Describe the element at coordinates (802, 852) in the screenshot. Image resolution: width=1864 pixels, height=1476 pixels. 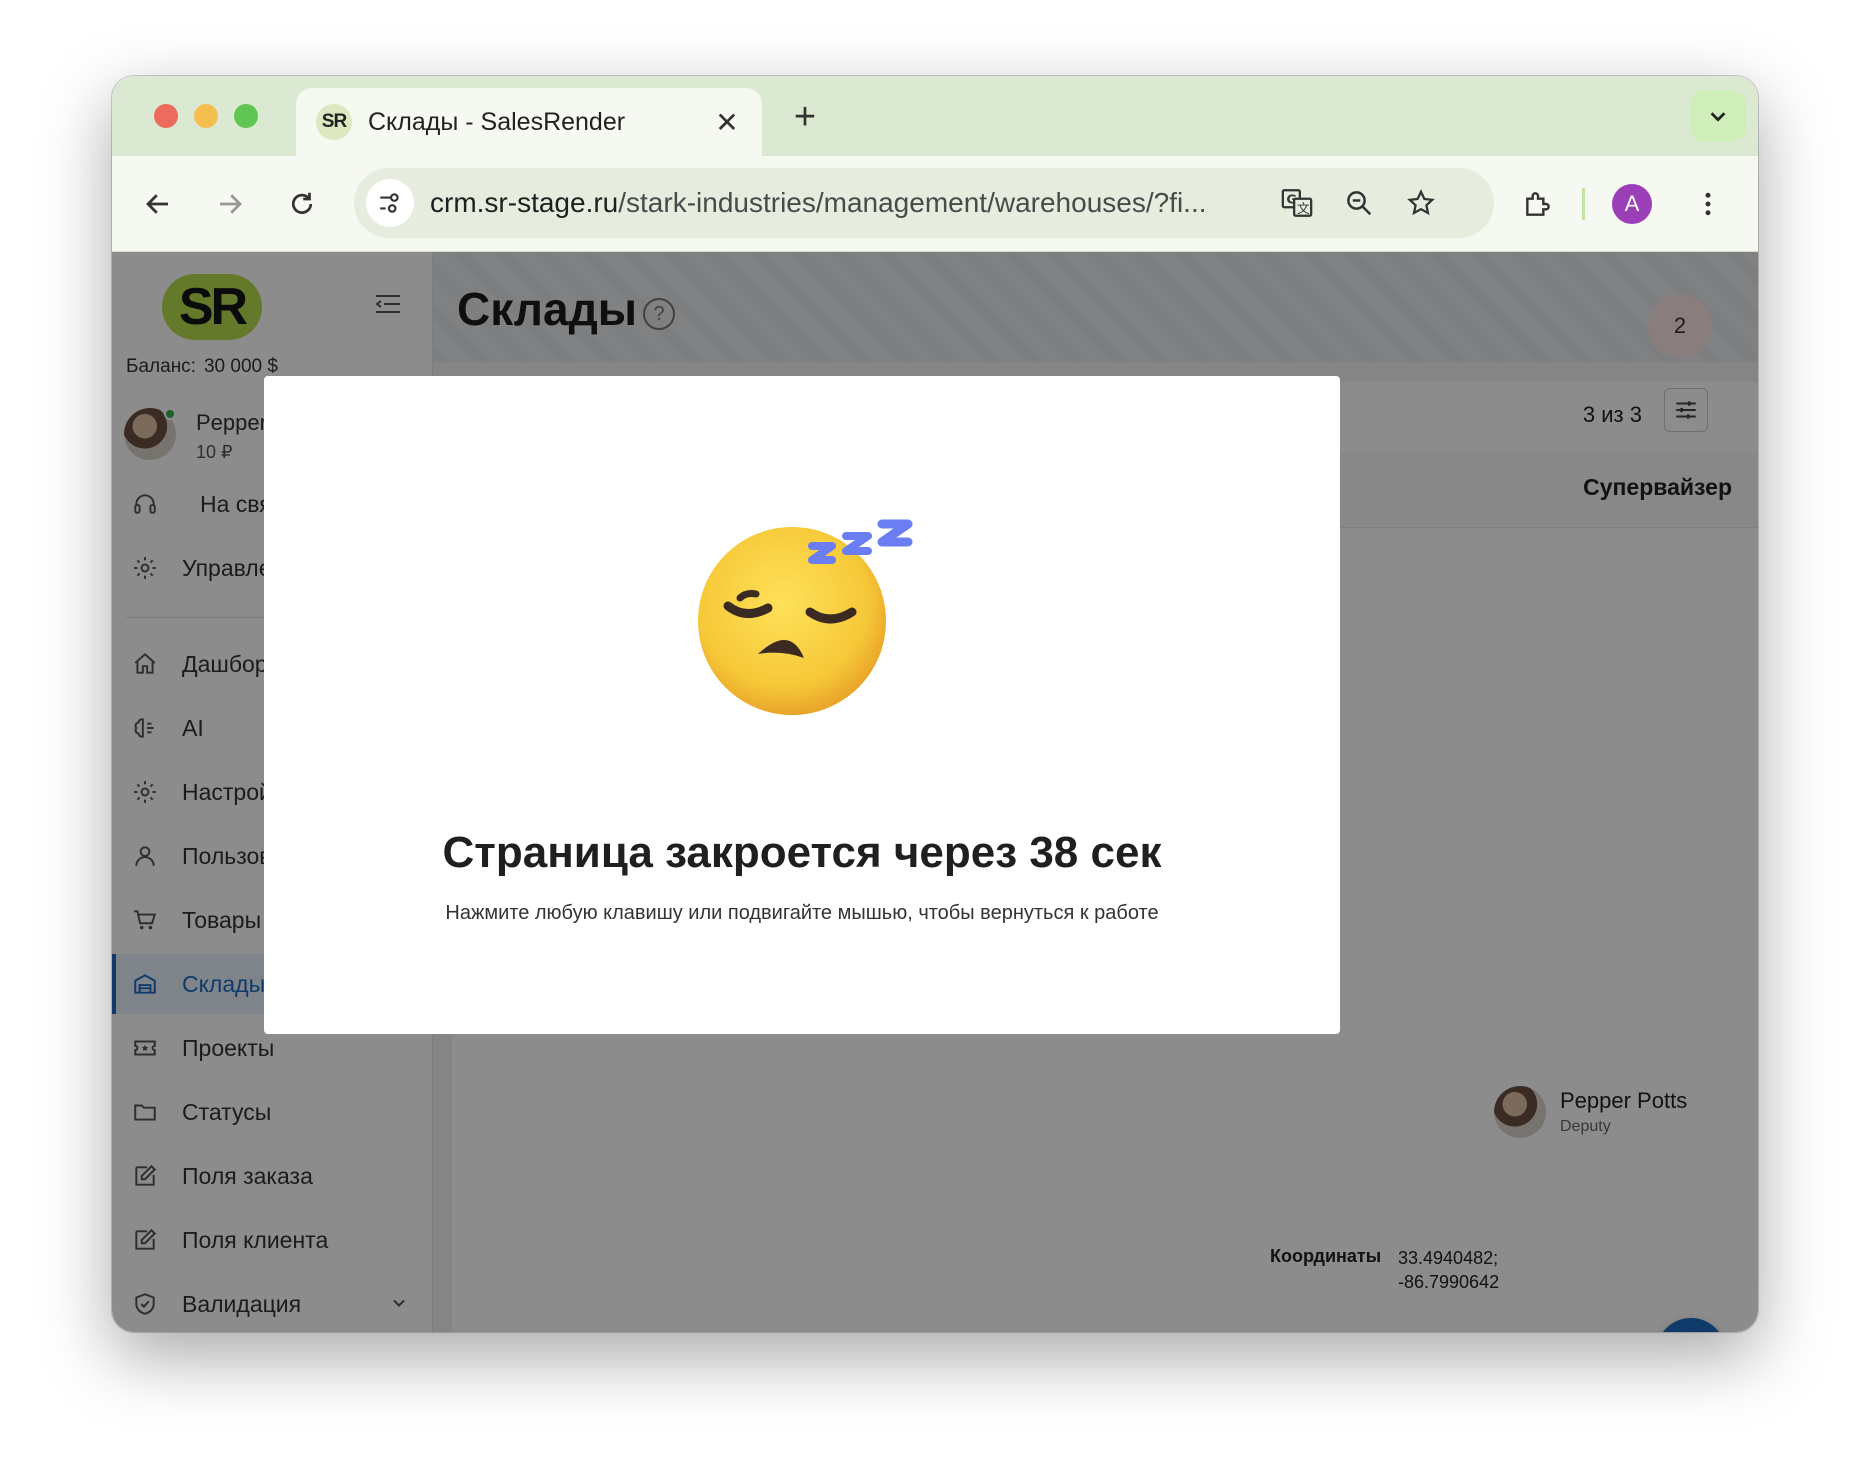
I see `modal-title: Страница закроется через 38 сек` at that location.